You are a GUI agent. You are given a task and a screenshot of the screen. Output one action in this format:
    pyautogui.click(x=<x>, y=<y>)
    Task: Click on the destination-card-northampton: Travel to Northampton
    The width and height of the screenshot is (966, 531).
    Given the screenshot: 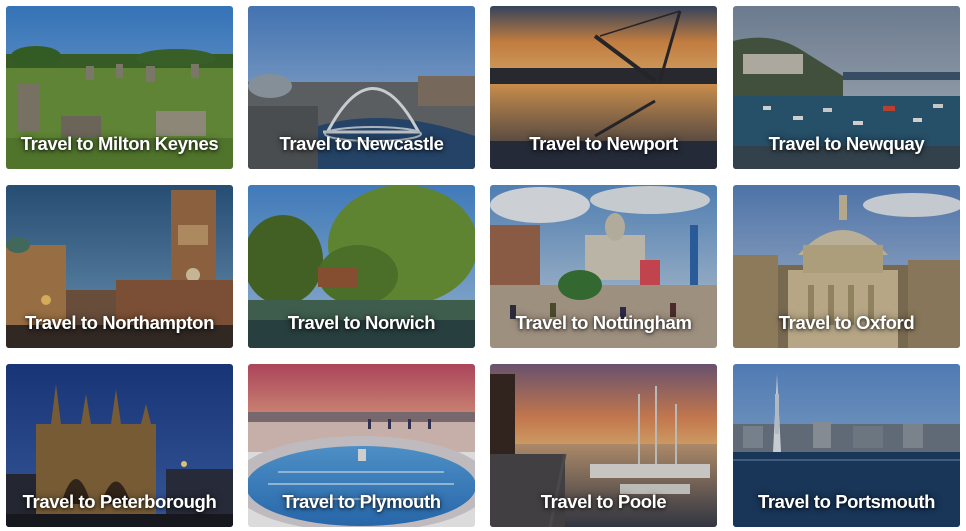 What is the action you would take?
    pyautogui.click(x=119, y=266)
    